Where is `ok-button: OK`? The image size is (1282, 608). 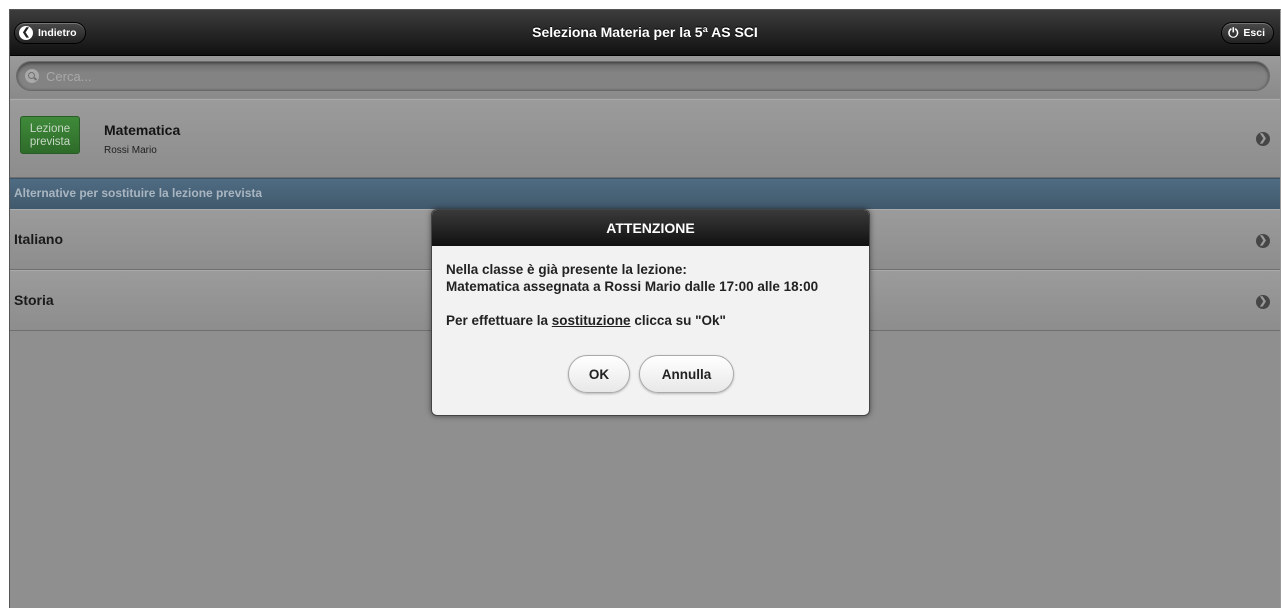 ok-button: OK is located at coordinates (599, 374).